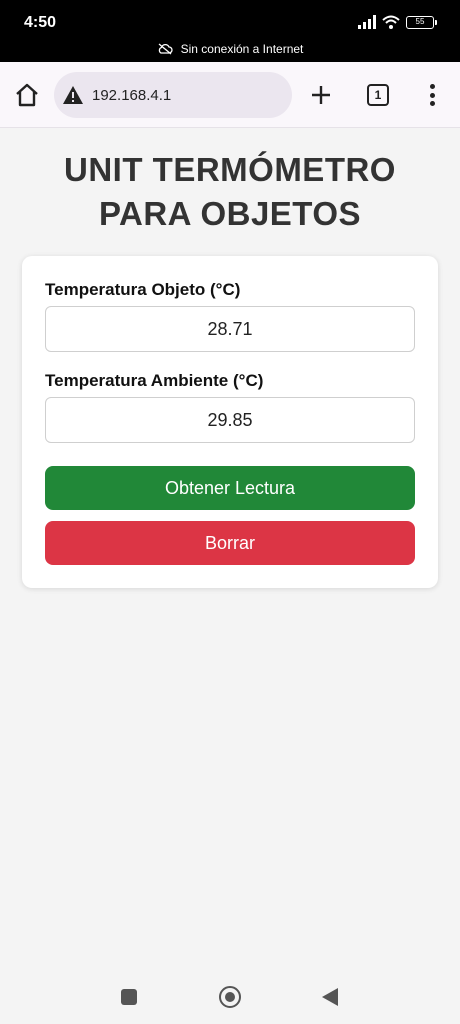  What do you see at coordinates (367, 22) in the screenshot?
I see `signal-icon` at bounding box center [367, 22].